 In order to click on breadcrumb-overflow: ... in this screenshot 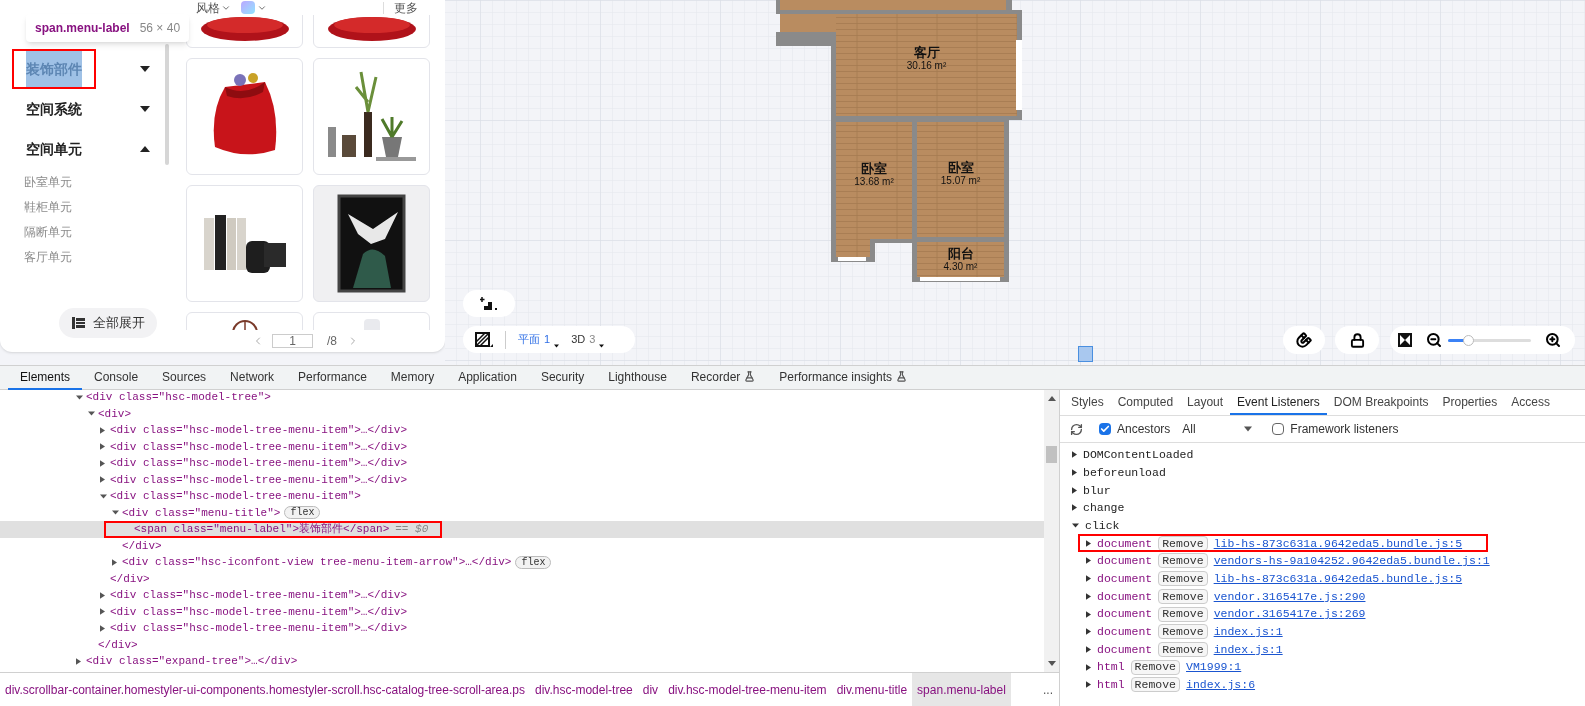, I will do `click(1051, 689)`.